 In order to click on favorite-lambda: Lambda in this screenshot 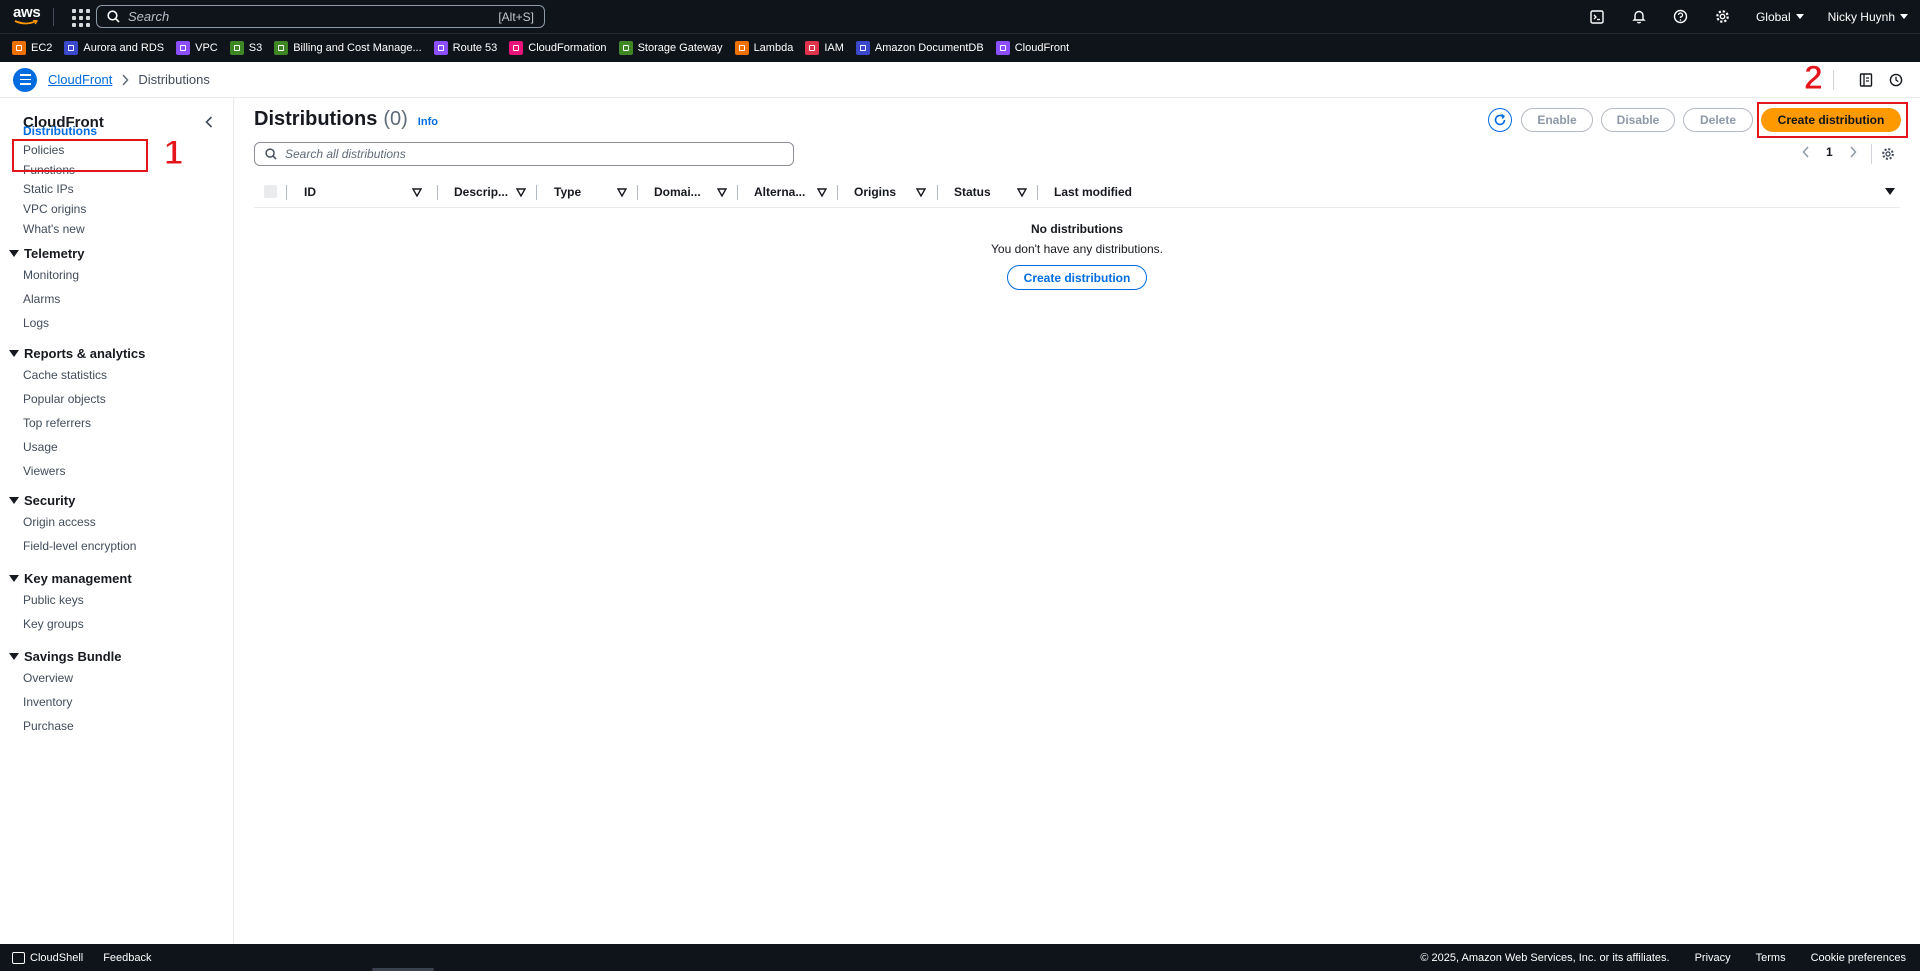, I will do `click(764, 48)`.